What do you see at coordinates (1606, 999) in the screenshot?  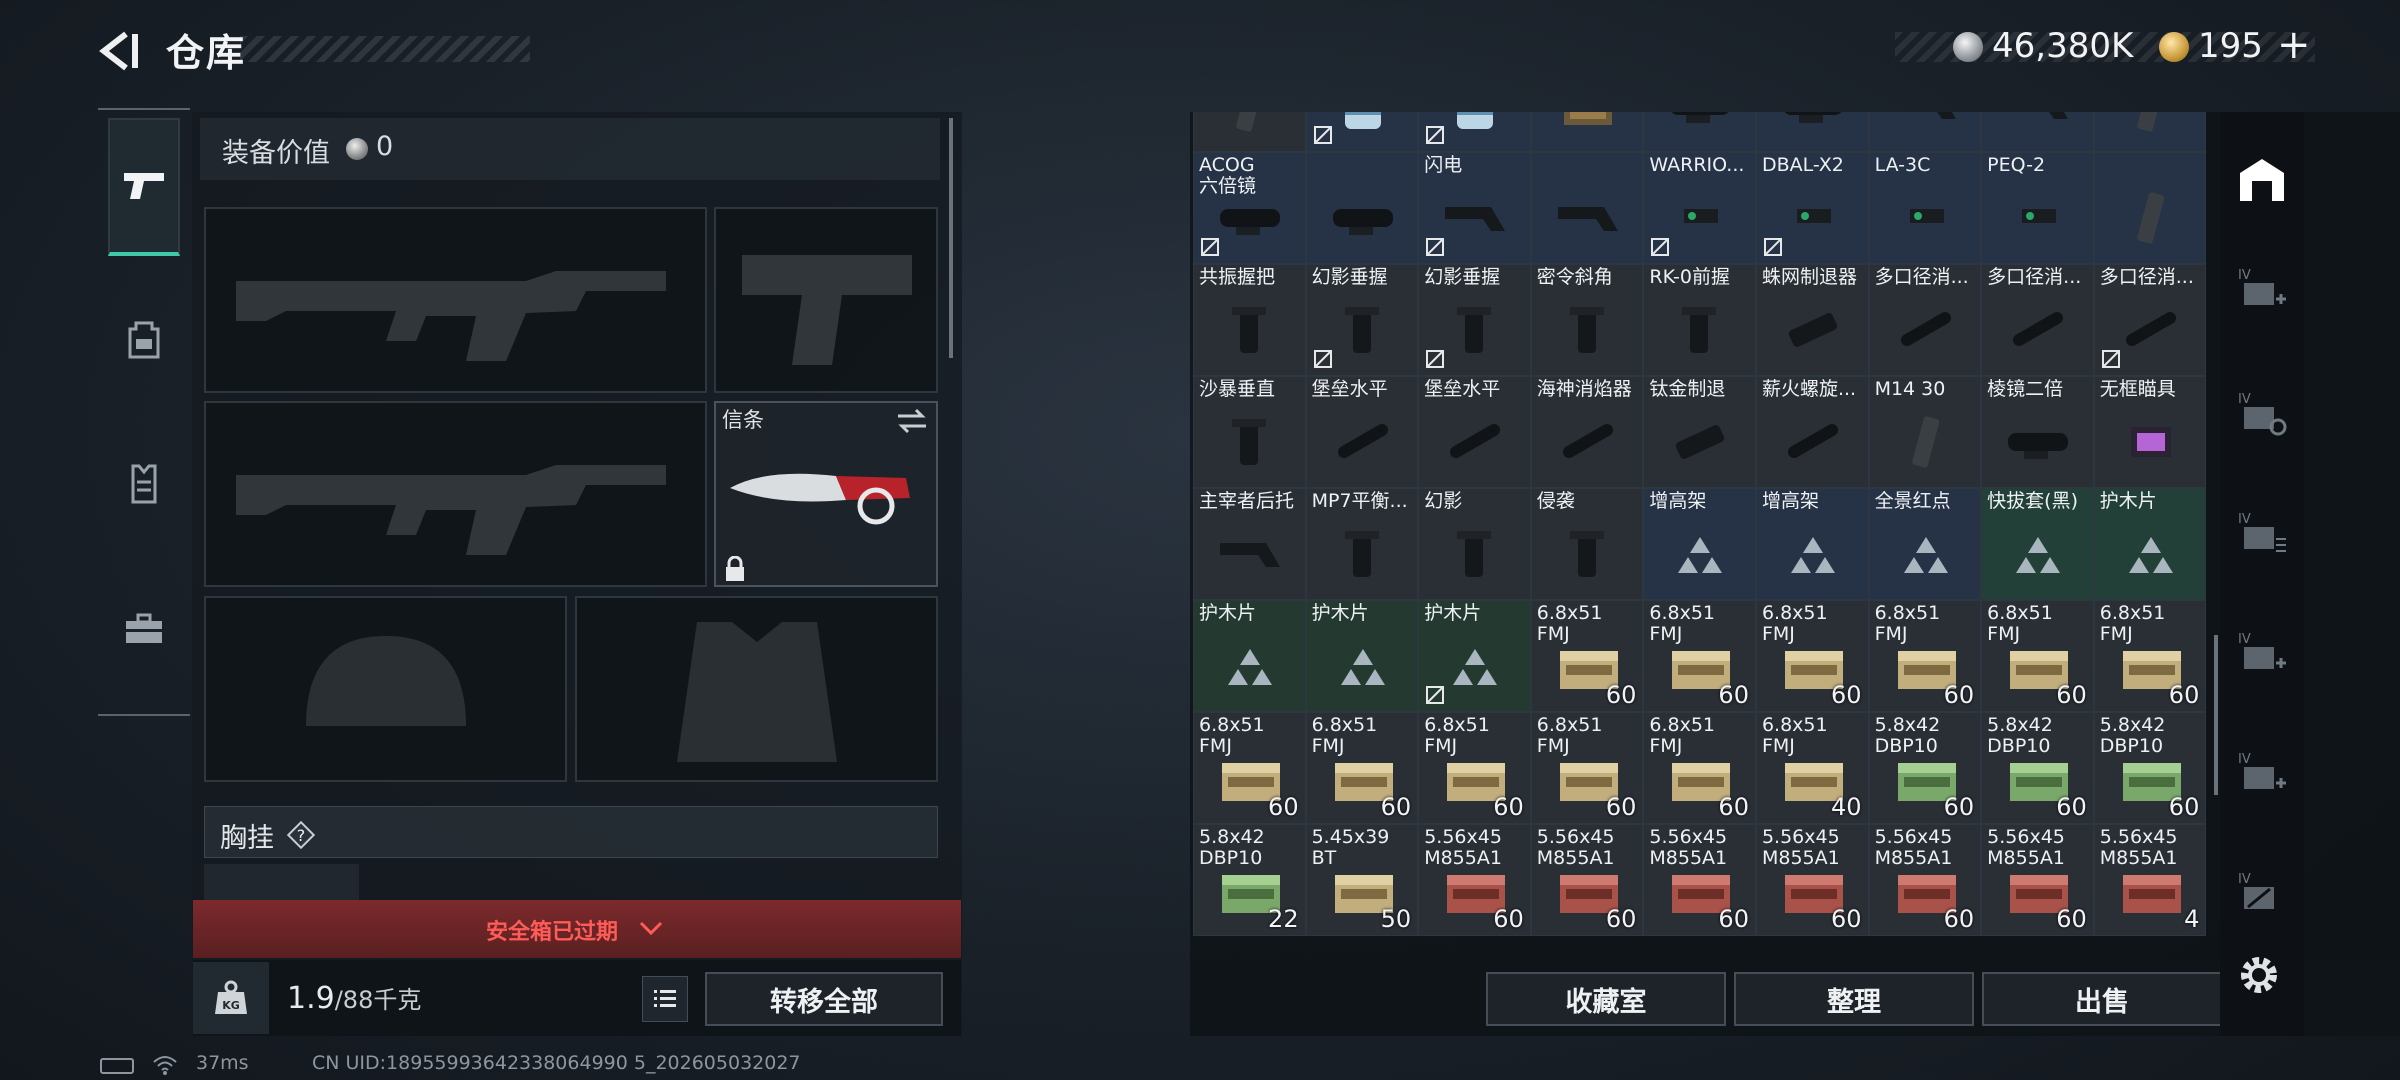 I see `collection-room-button: 收藏室` at bounding box center [1606, 999].